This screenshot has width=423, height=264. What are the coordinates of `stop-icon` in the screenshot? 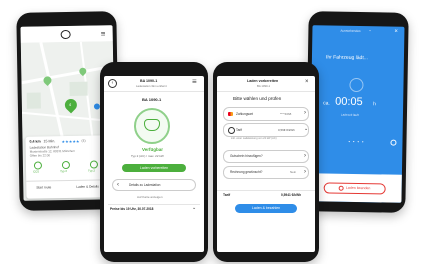 It's located at (341, 188).